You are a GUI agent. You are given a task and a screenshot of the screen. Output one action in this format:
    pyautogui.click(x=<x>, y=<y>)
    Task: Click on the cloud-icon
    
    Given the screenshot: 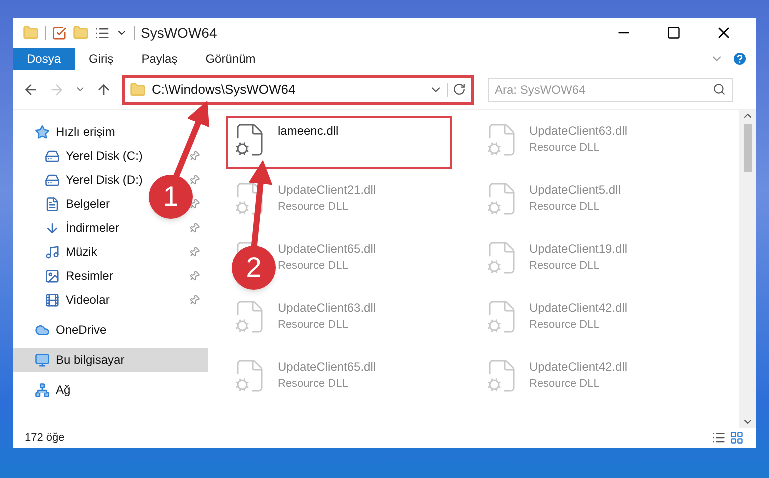 What is the action you would take?
    pyautogui.click(x=42, y=330)
    